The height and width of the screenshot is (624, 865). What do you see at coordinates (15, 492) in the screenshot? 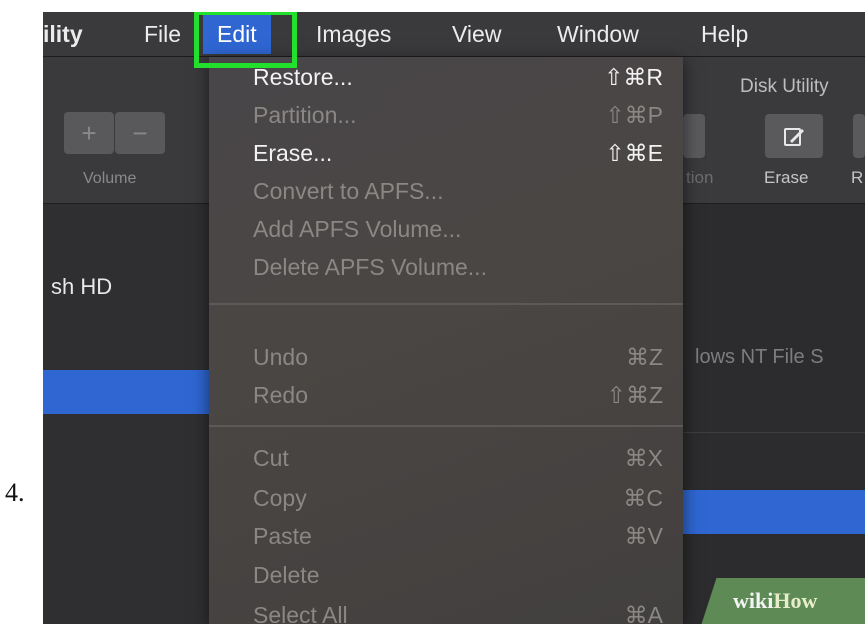
I see `step-number: 4.` at bounding box center [15, 492].